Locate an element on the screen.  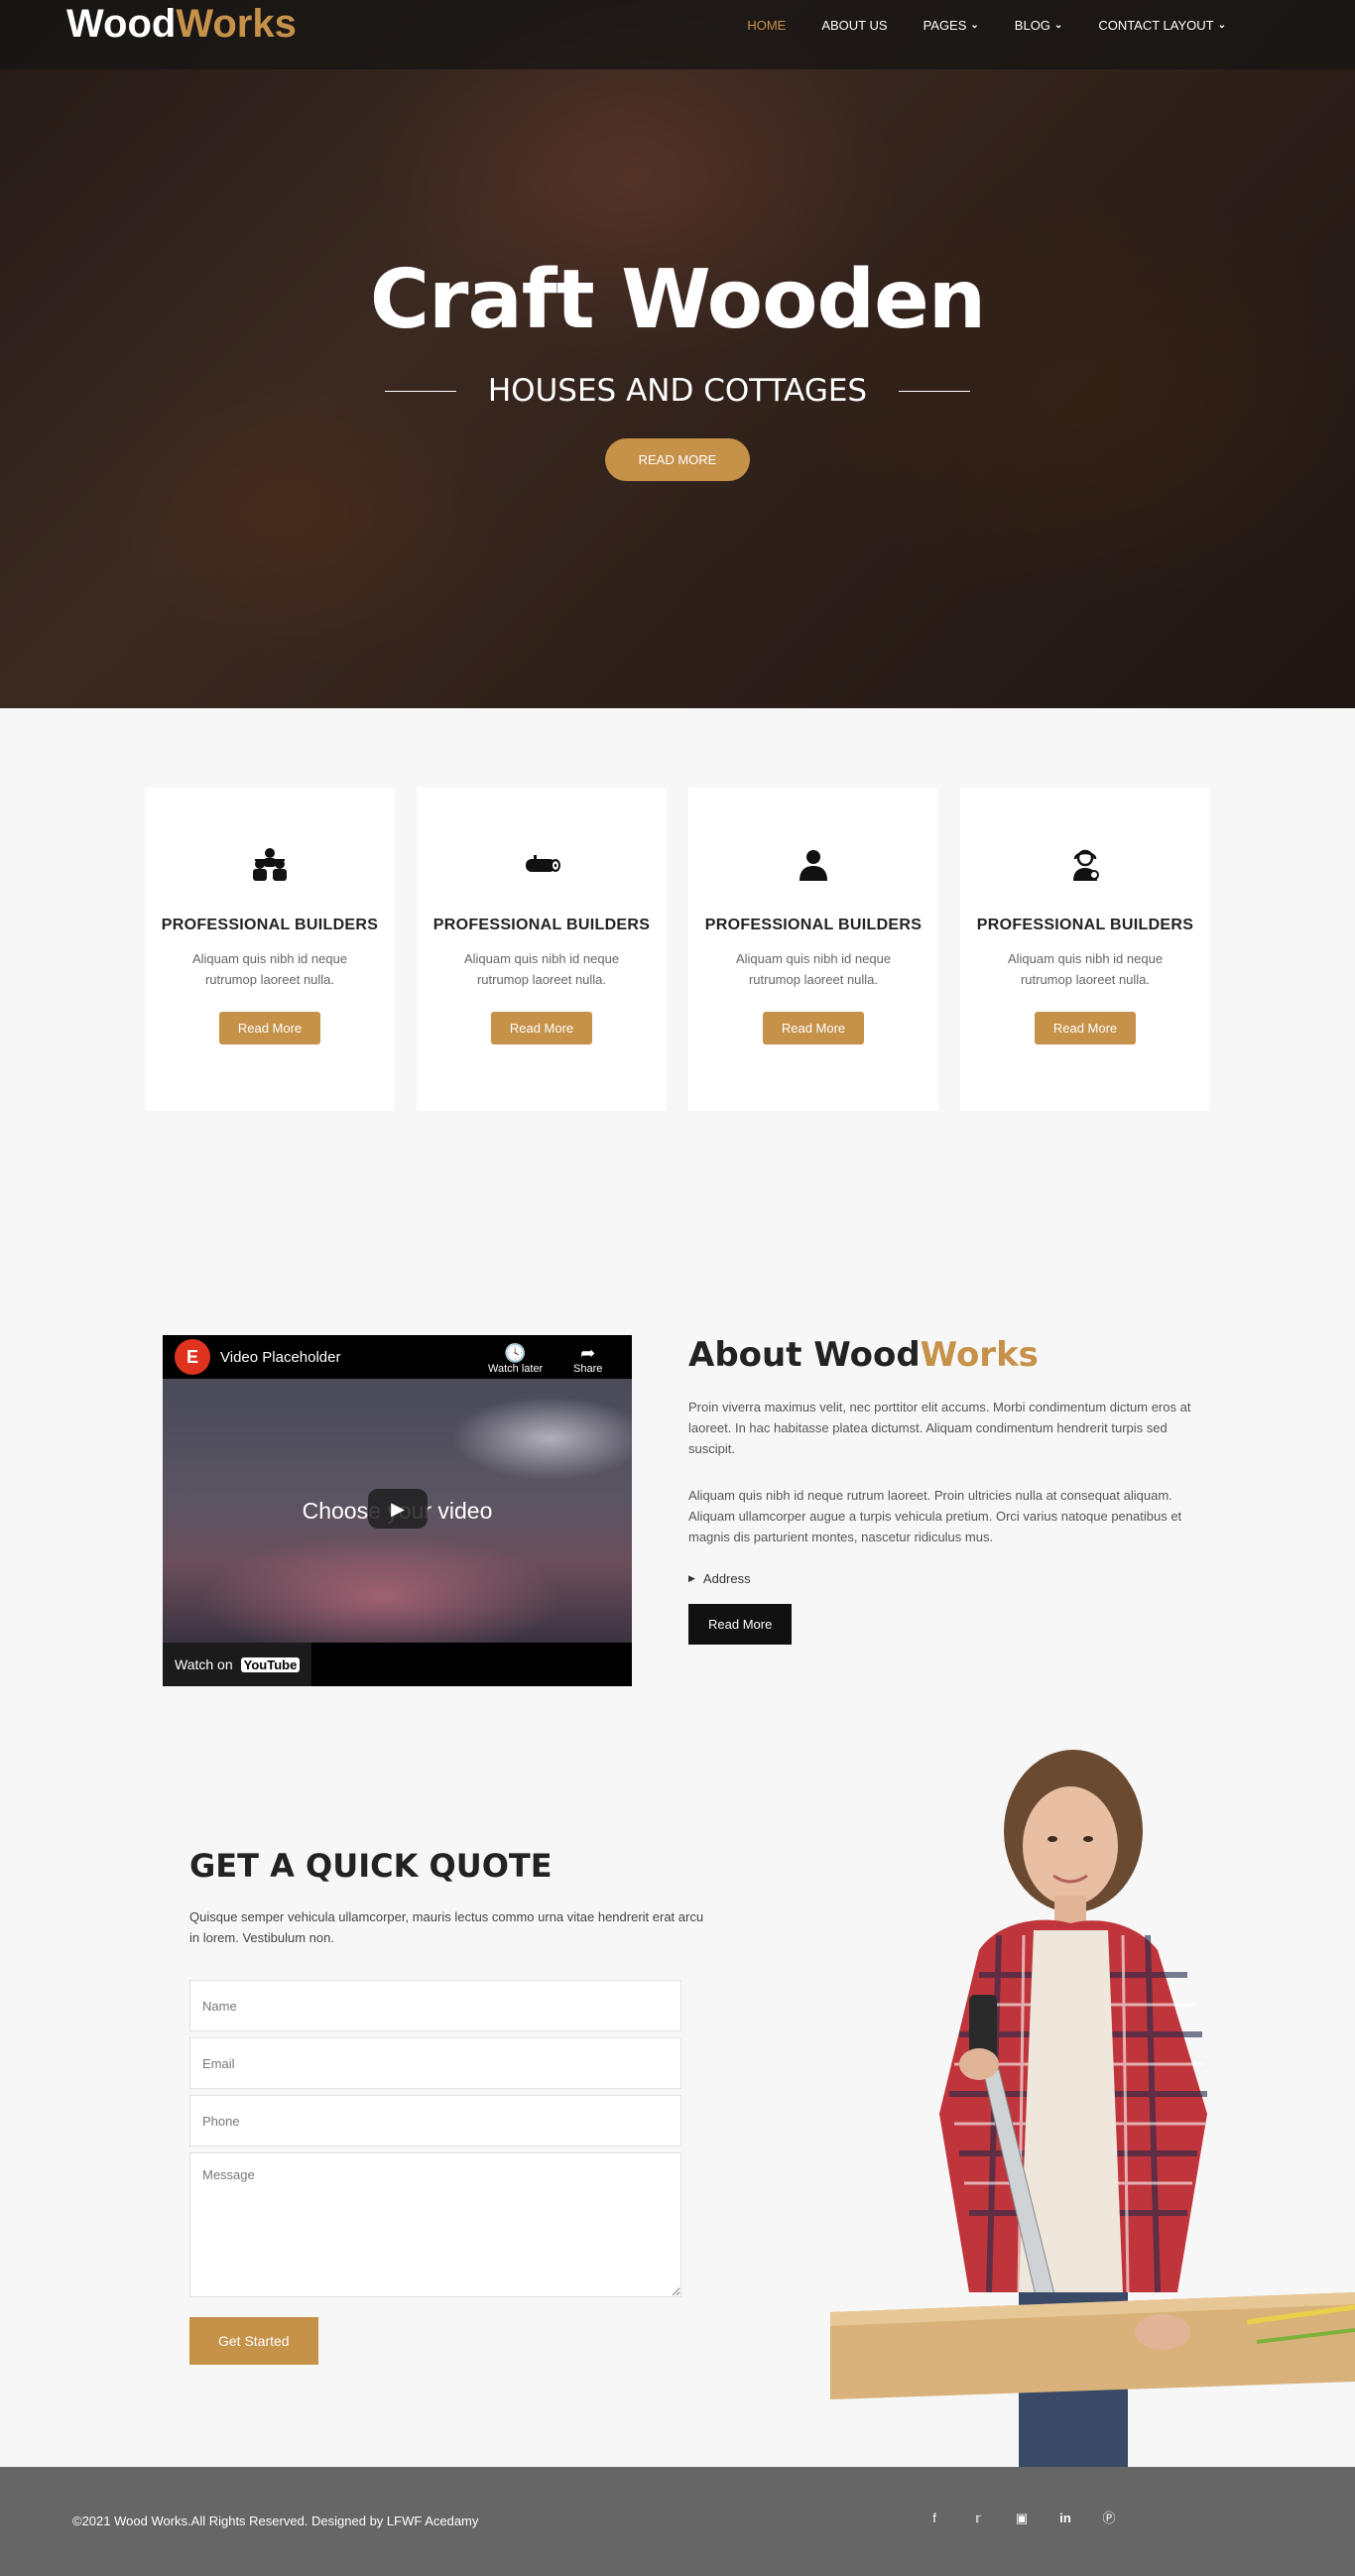
hero-read-more-button: READ MORE is located at coordinates (677, 459).